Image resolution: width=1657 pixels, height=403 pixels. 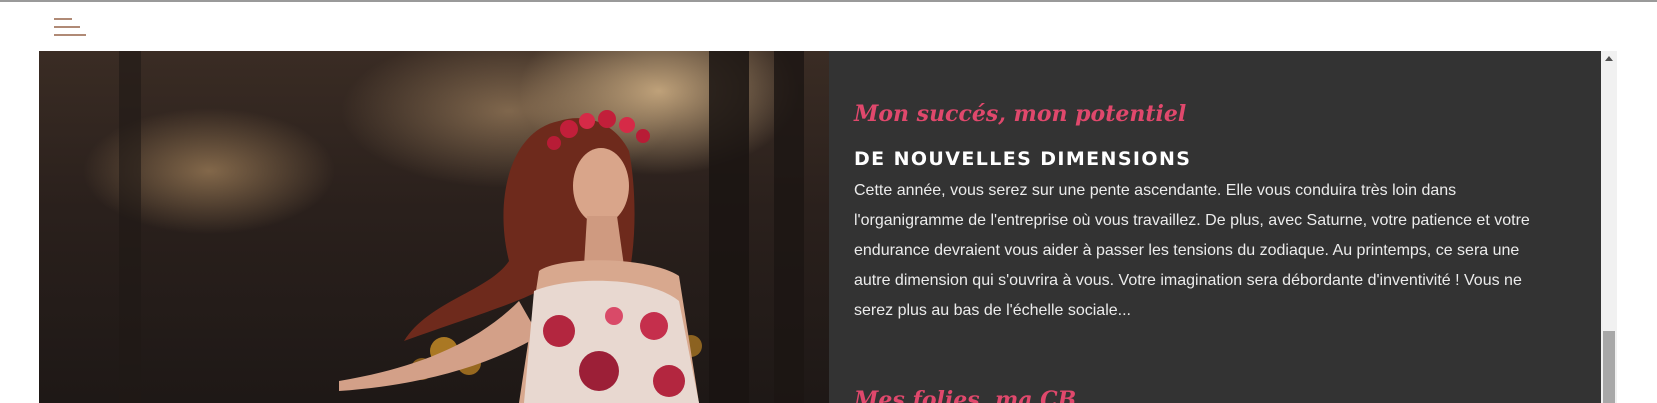 I want to click on vertical-scrollbar, so click(x=1609, y=227).